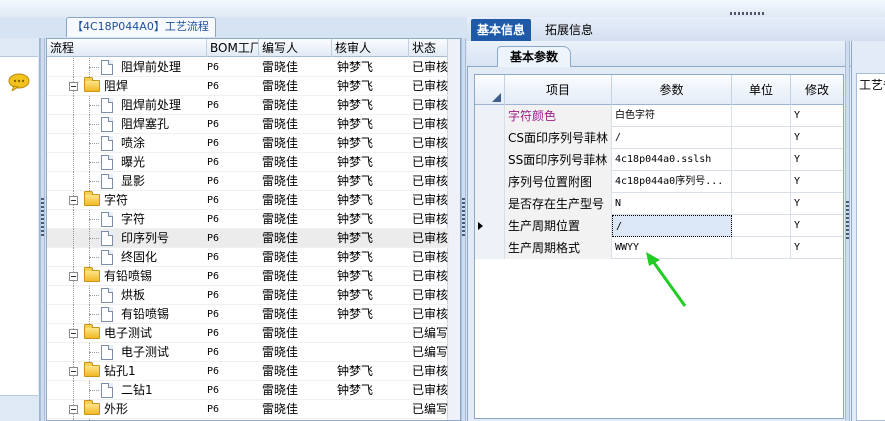 The width and height of the screenshot is (885, 421). Describe the element at coordinates (248, 200) in the screenshot. I see `tree-folder-row: 字符 P6 雷晓佳 钟梦飞 已审核` at that location.